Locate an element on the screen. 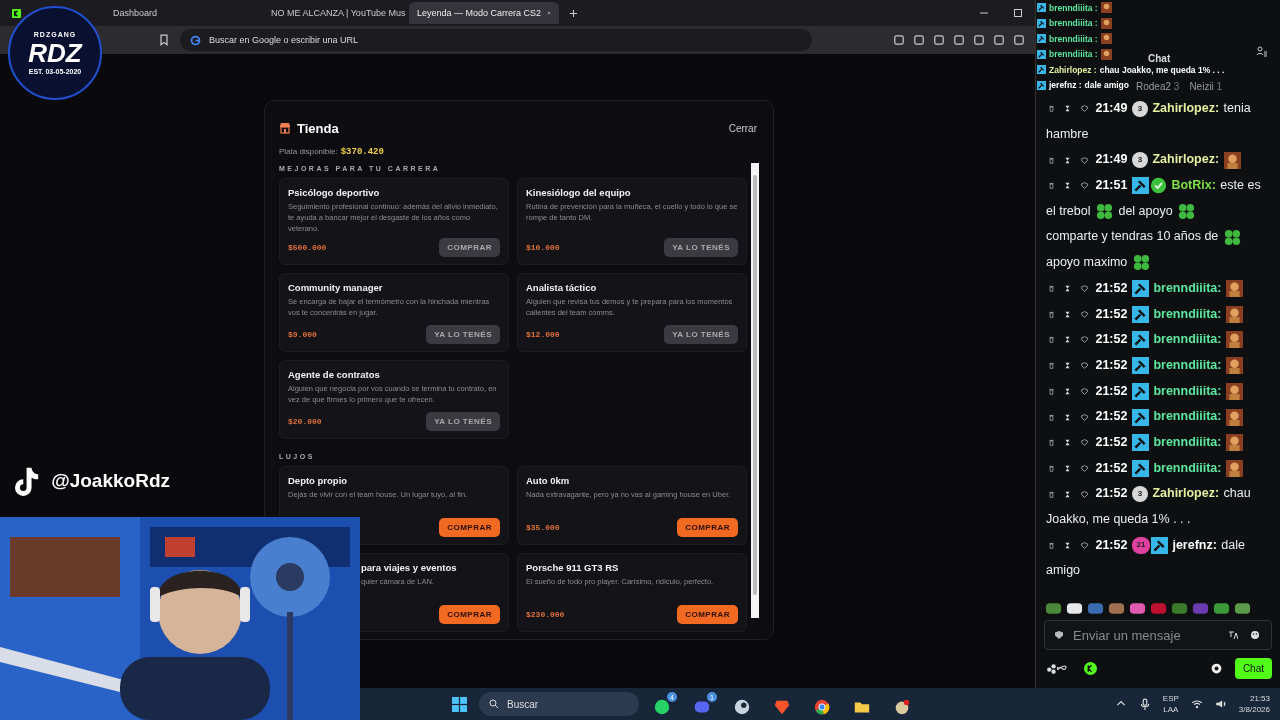  chat-send-button: Chat is located at coordinates (1253, 668).